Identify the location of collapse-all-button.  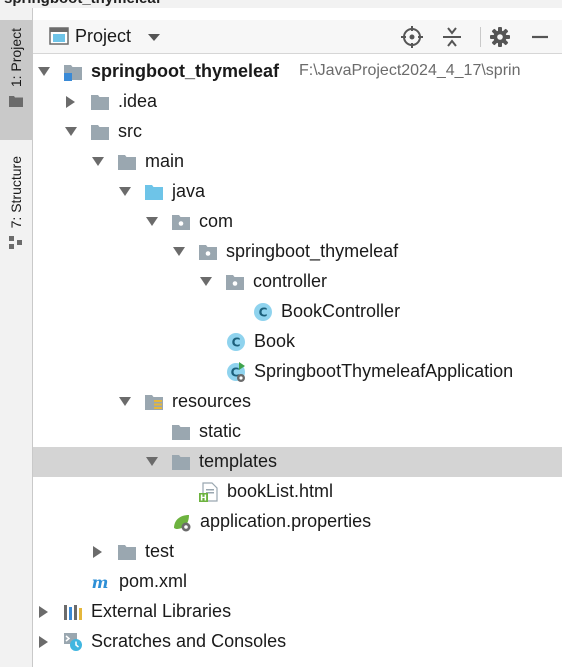
(452, 37).